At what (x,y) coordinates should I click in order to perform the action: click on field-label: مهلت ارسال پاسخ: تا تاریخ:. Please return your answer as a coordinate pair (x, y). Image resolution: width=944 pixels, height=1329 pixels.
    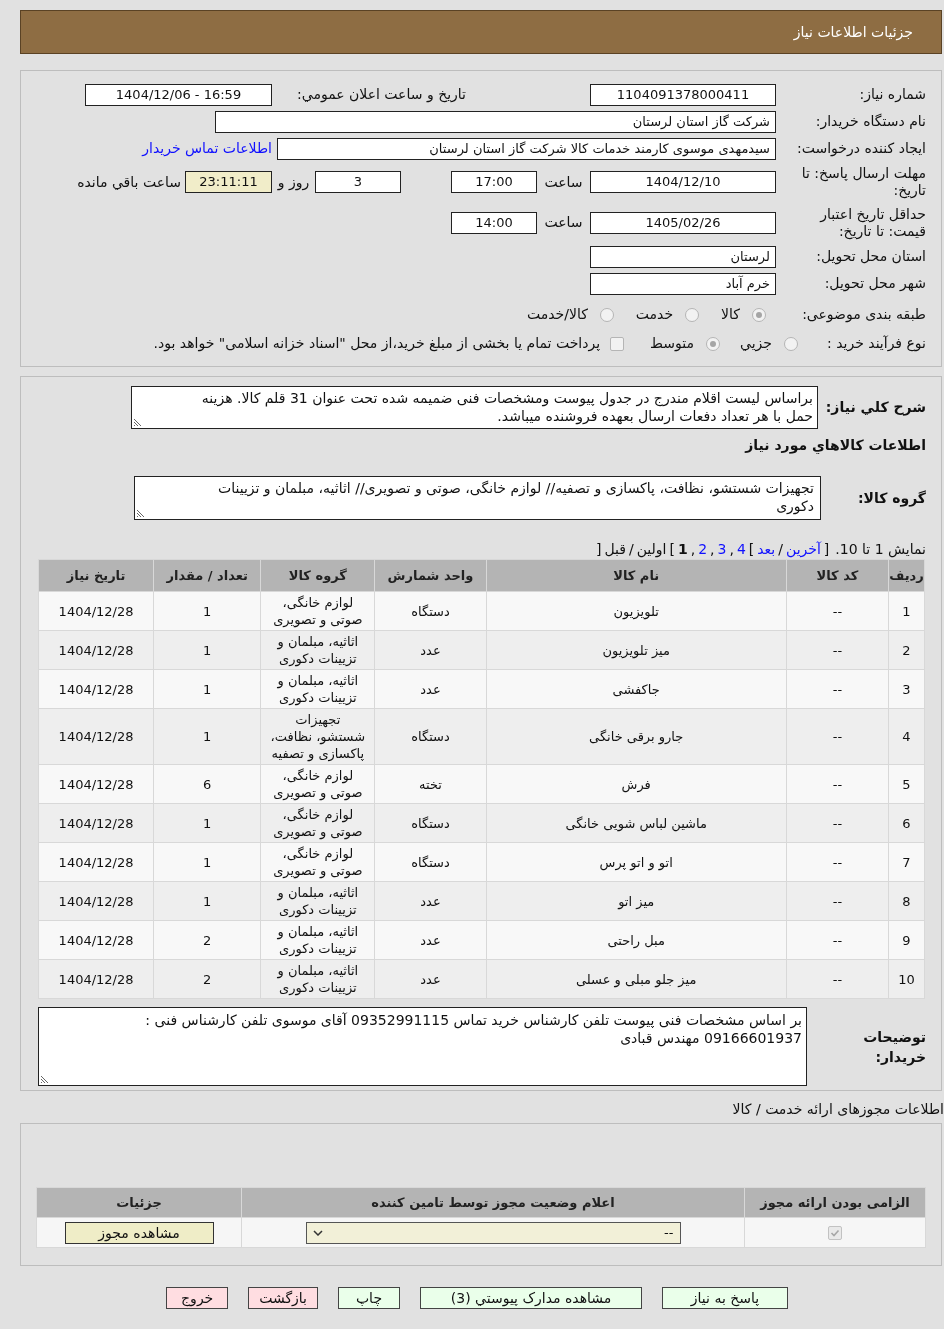
    Looking at the image, I should click on (863, 182).